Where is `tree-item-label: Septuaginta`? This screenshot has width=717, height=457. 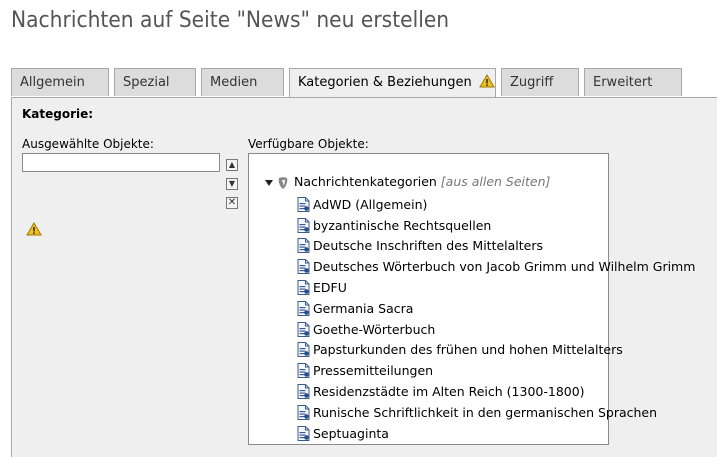
tree-item-label: Septuaginta is located at coordinates (351, 433).